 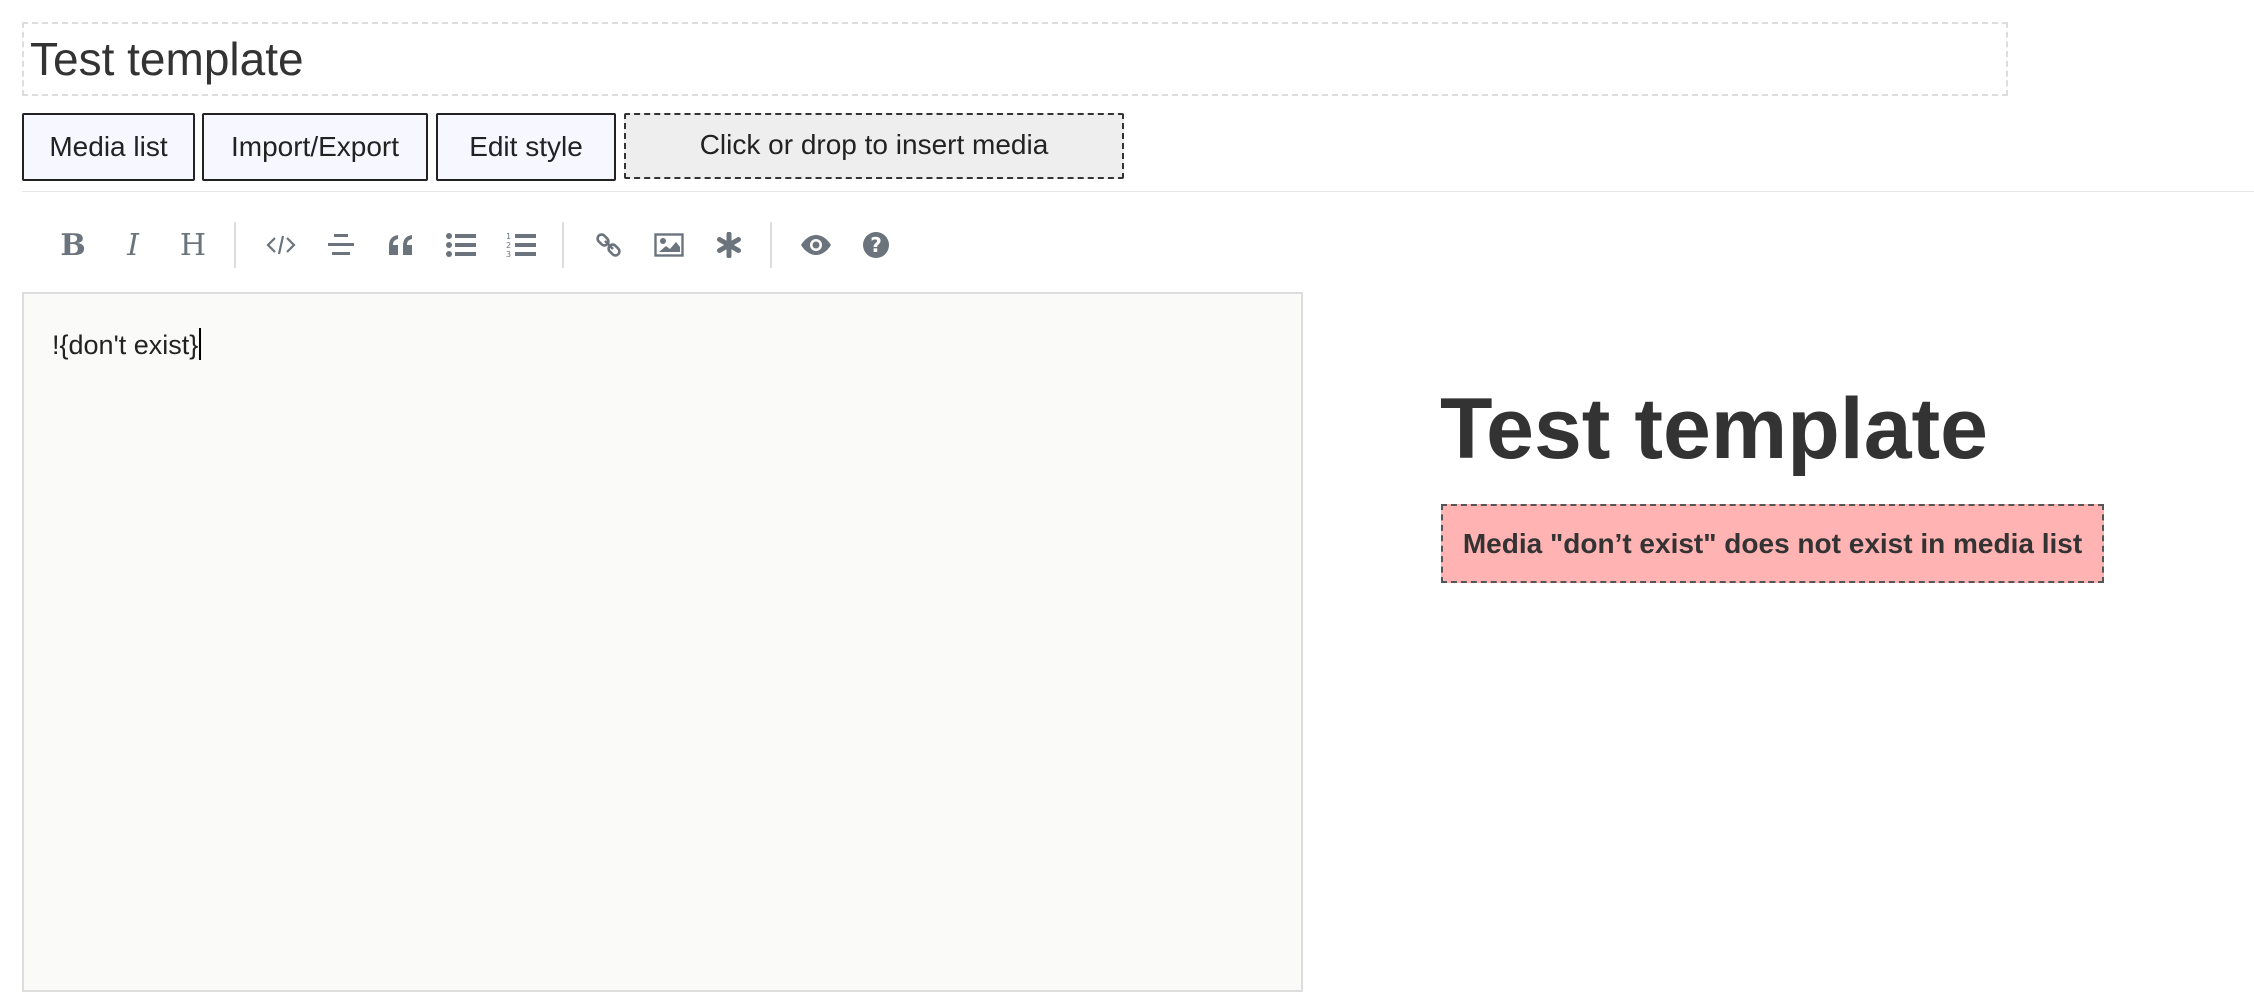 I want to click on svg-text: 2, so click(x=508, y=245).